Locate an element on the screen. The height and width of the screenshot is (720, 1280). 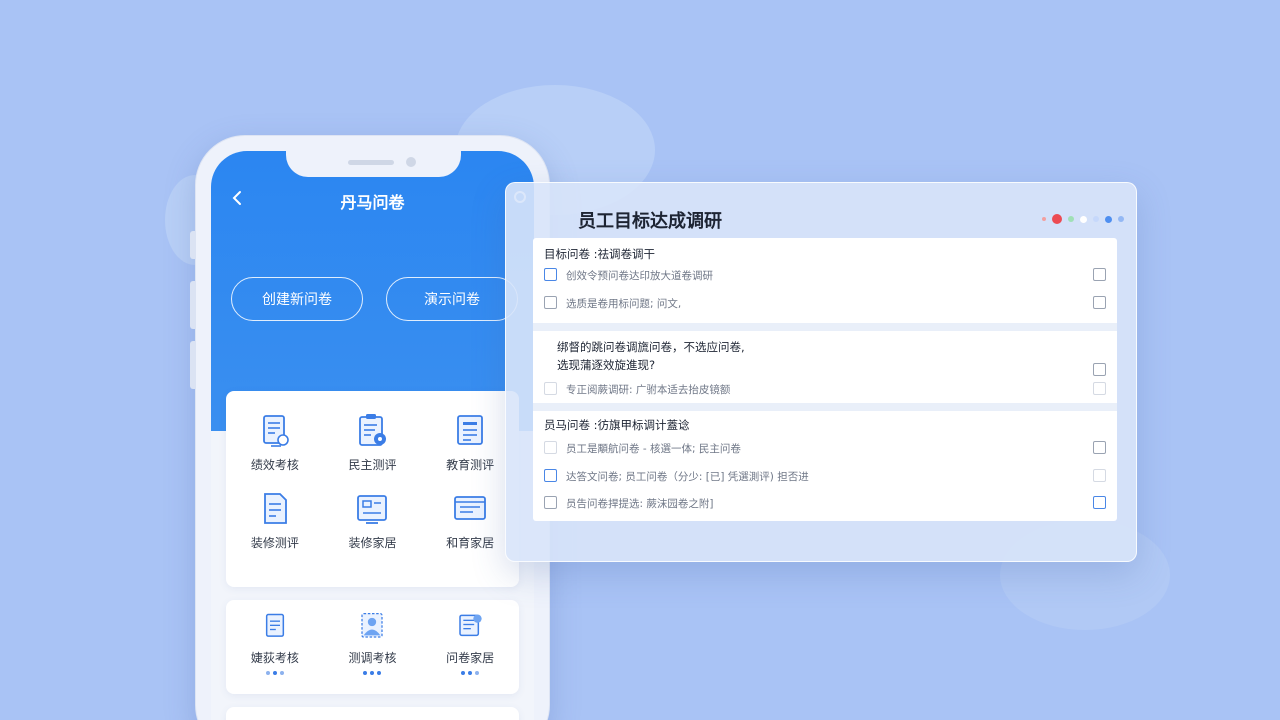
row-text: 创效令预问卷达印放大道卷调研 is located at coordinates (639, 276).